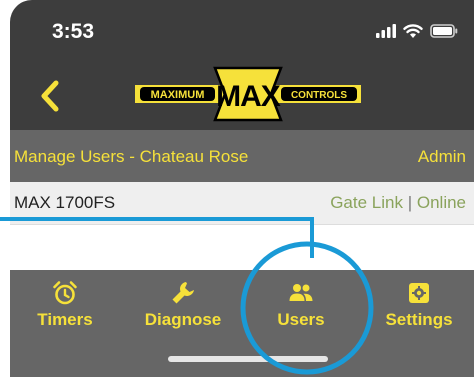  I want to click on tab-timers: Timers, so click(65, 310).